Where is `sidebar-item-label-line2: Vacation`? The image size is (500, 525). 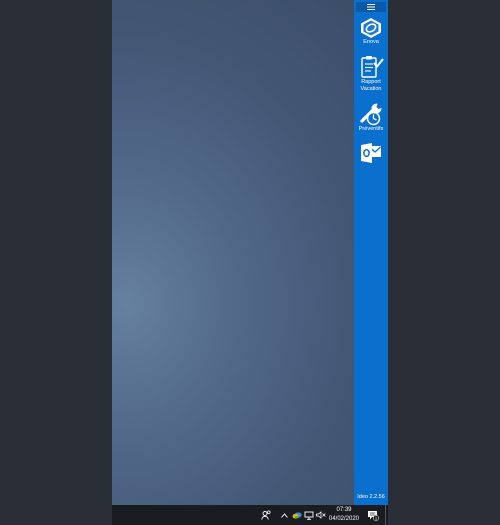 sidebar-item-label-line2: Vacation is located at coordinates (371, 89).